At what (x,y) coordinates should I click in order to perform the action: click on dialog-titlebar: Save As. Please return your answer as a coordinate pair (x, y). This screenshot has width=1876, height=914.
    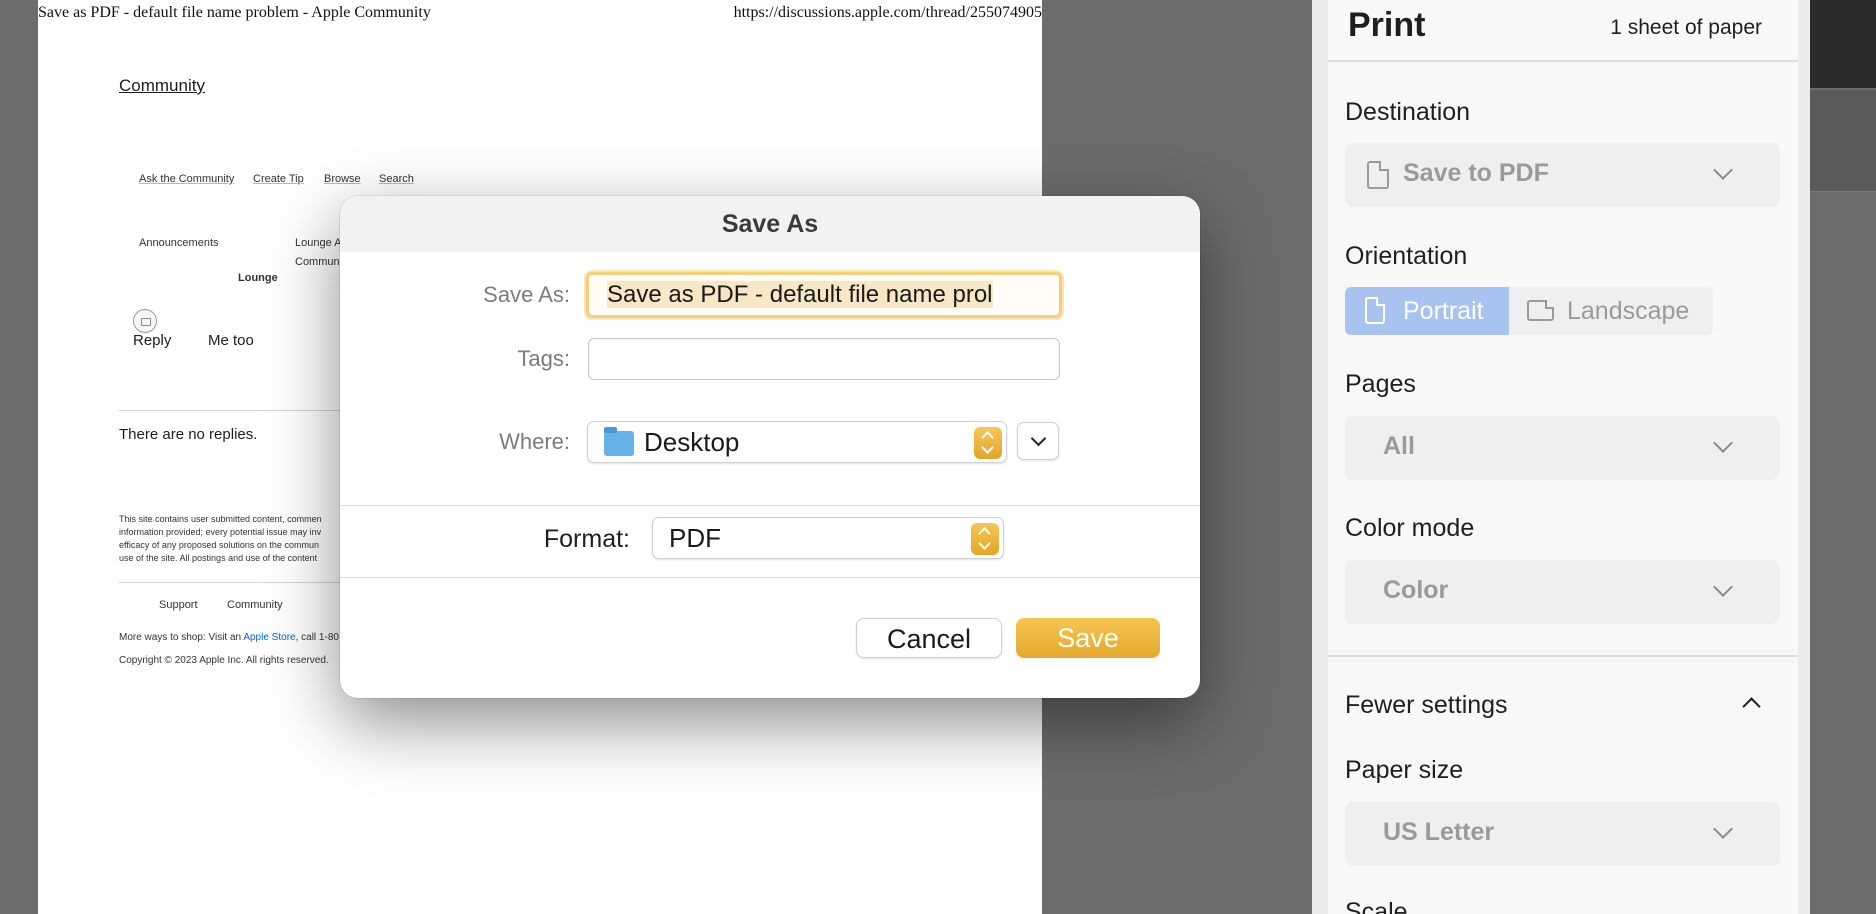
    Looking at the image, I should click on (770, 224).